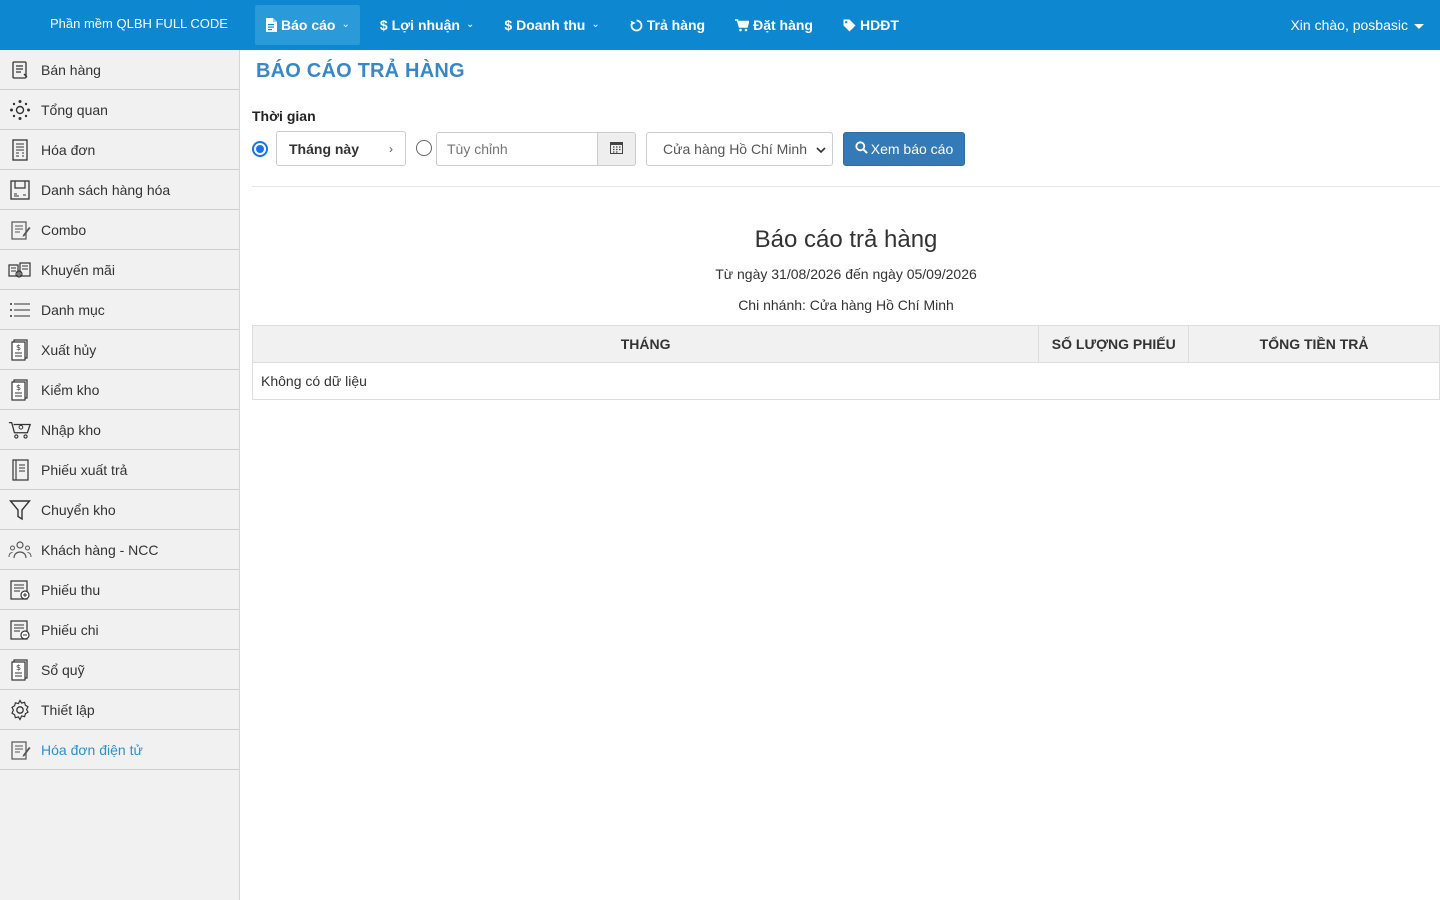 This screenshot has height=900, width=1440. What do you see at coordinates (139, 25) in the screenshot?
I see `app-brand: Phần mềm QLBH FULL CODE` at bounding box center [139, 25].